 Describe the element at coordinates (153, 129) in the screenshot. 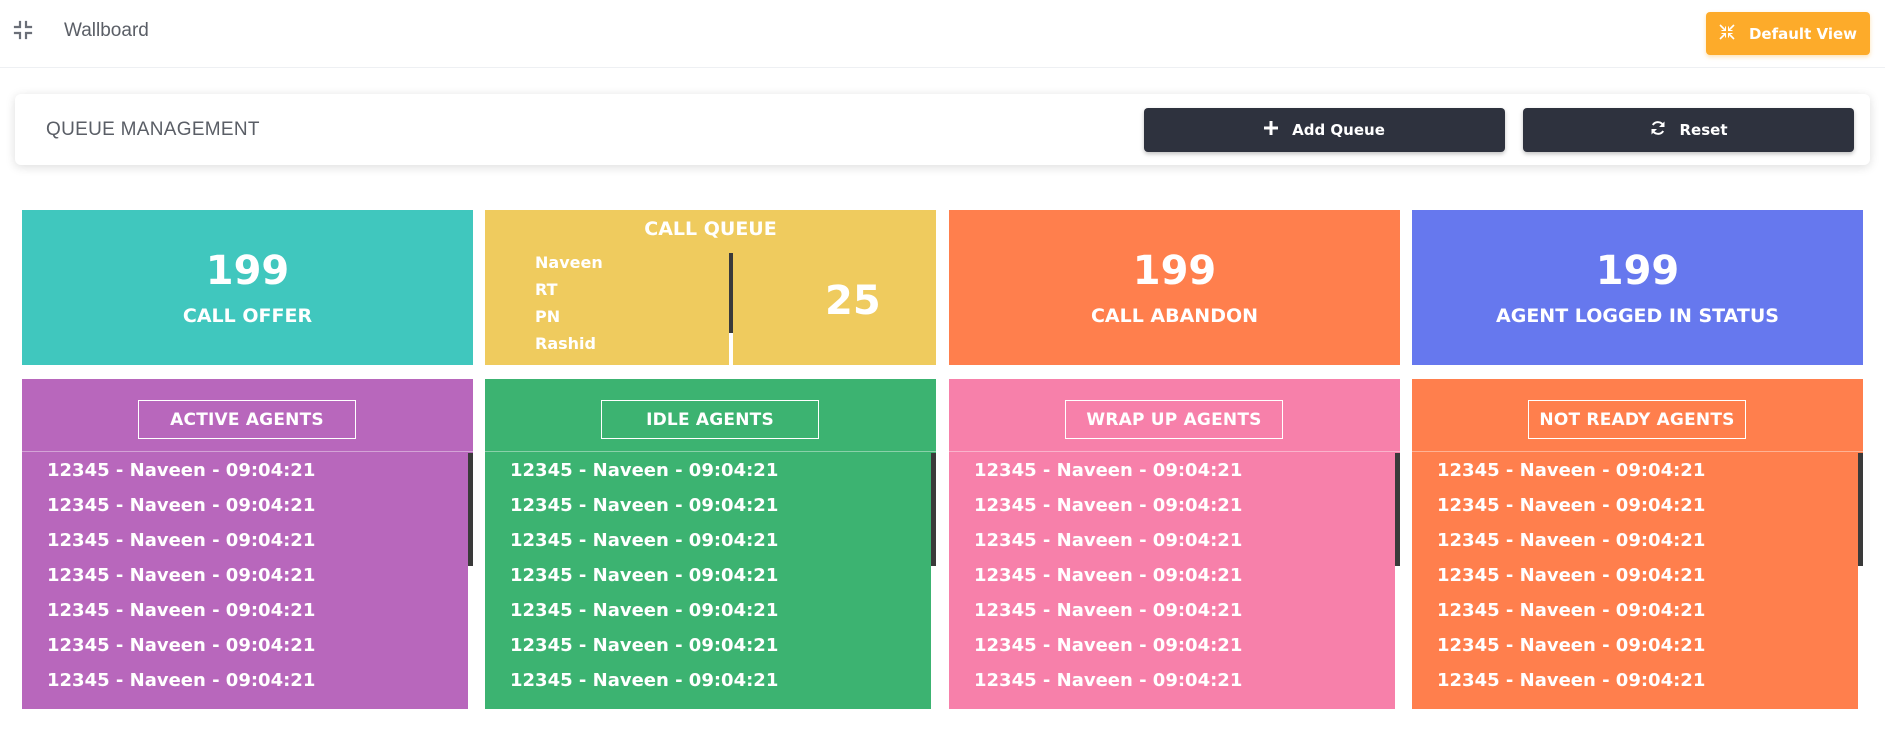

I see `queue-management-title: QUEUE MANAGEMENT` at that location.